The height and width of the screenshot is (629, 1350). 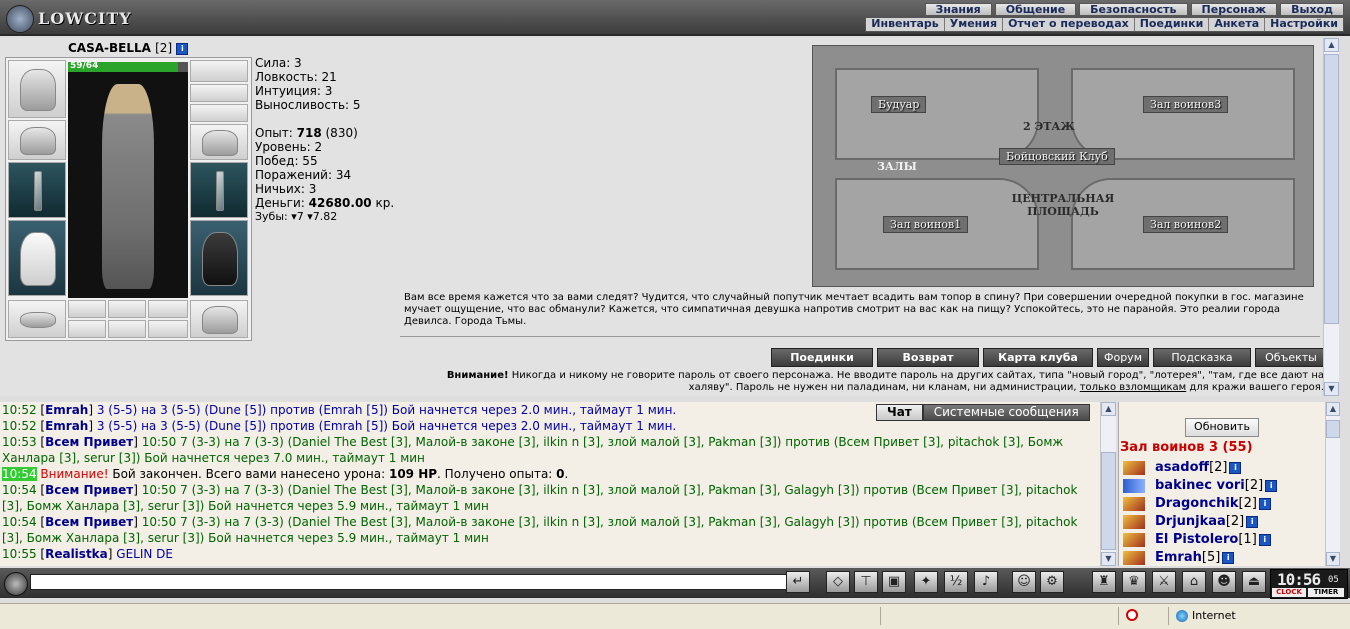 I want to click on menu-knowledge: Знания, so click(x=958, y=9).